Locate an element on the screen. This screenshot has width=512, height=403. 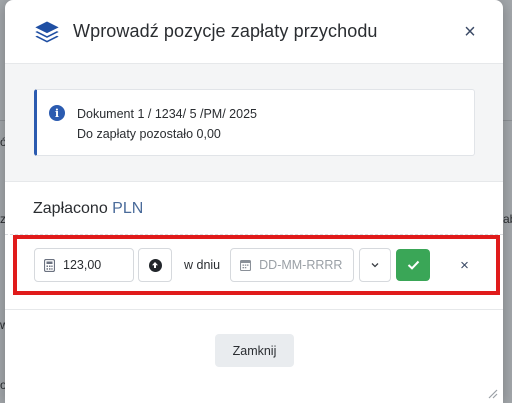
amount-value: 123,00 is located at coordinates (82, 265).